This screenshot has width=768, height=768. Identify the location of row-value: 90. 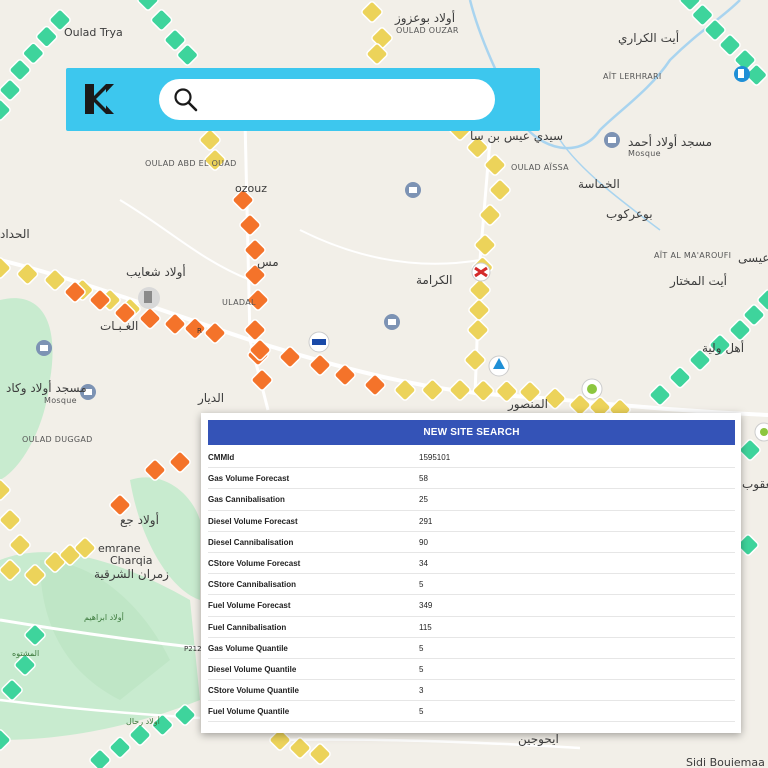
(423, 542).